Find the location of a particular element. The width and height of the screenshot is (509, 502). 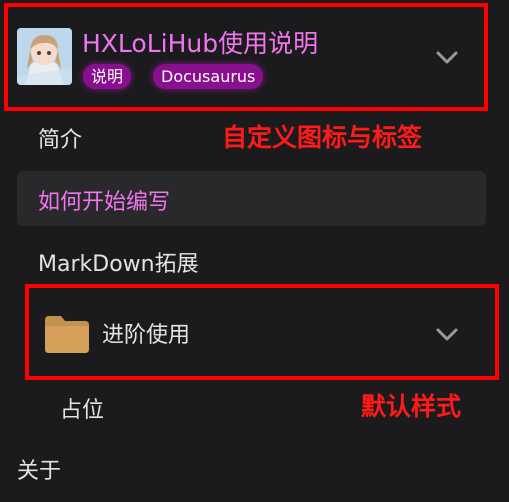

folder-icon is located at coordinates (67, 334).